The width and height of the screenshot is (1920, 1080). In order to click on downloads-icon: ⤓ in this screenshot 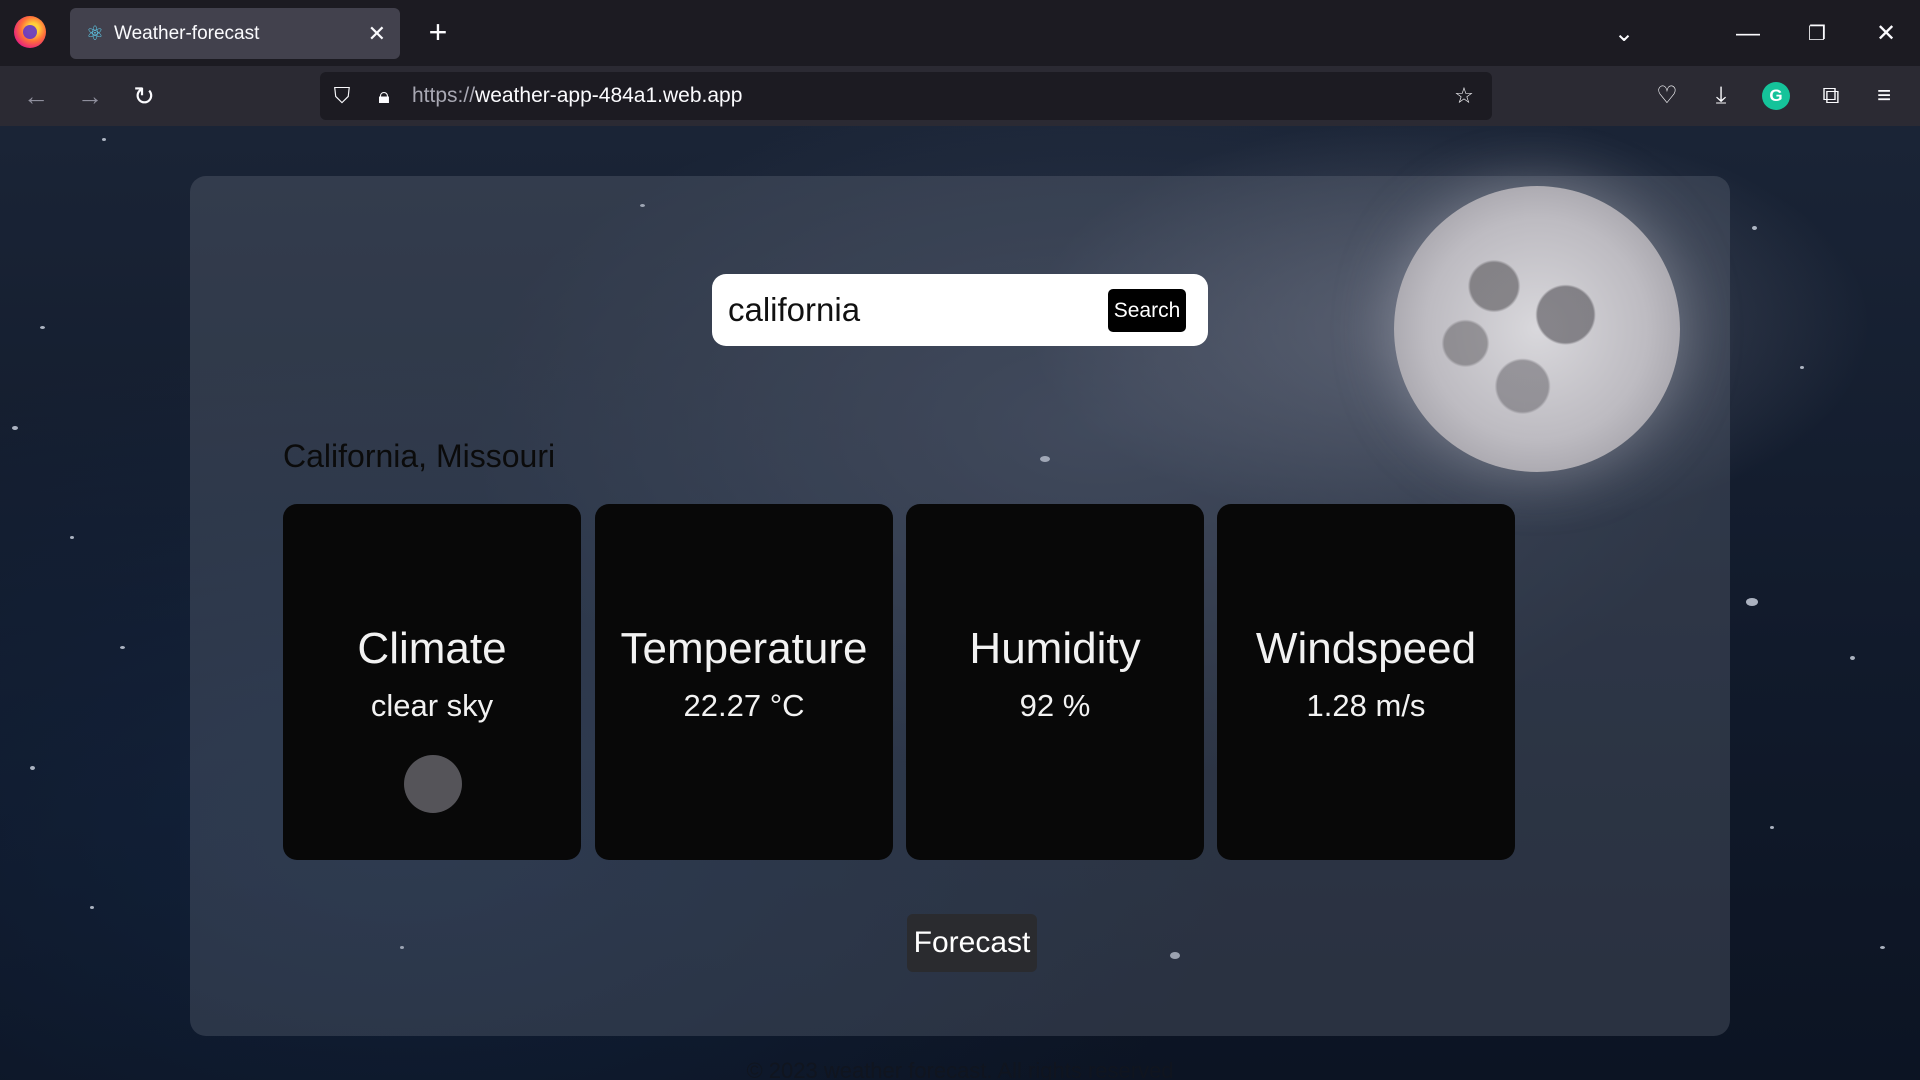, I will do `click(1721, 96)`.